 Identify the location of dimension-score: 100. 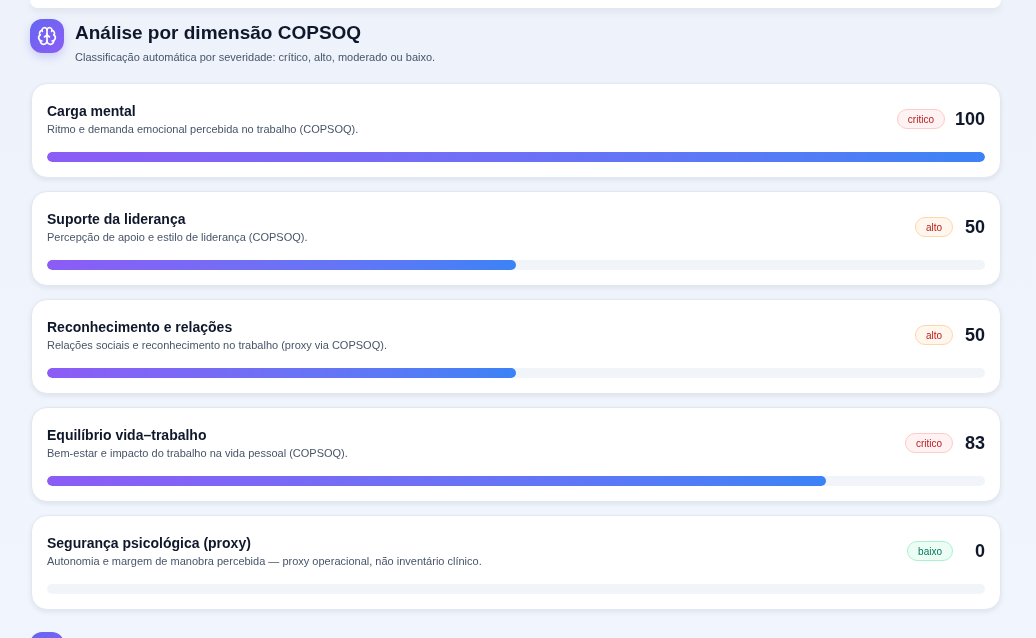
(969, 119).